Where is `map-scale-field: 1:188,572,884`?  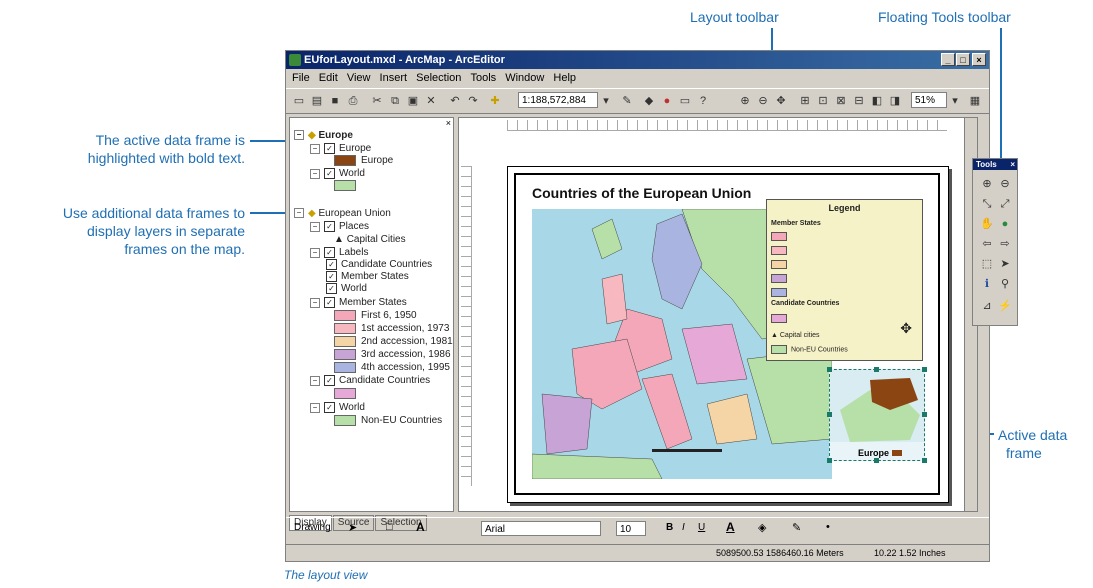
map-scale-field: 1:188,572,884 is located at coordinates (558, 100).